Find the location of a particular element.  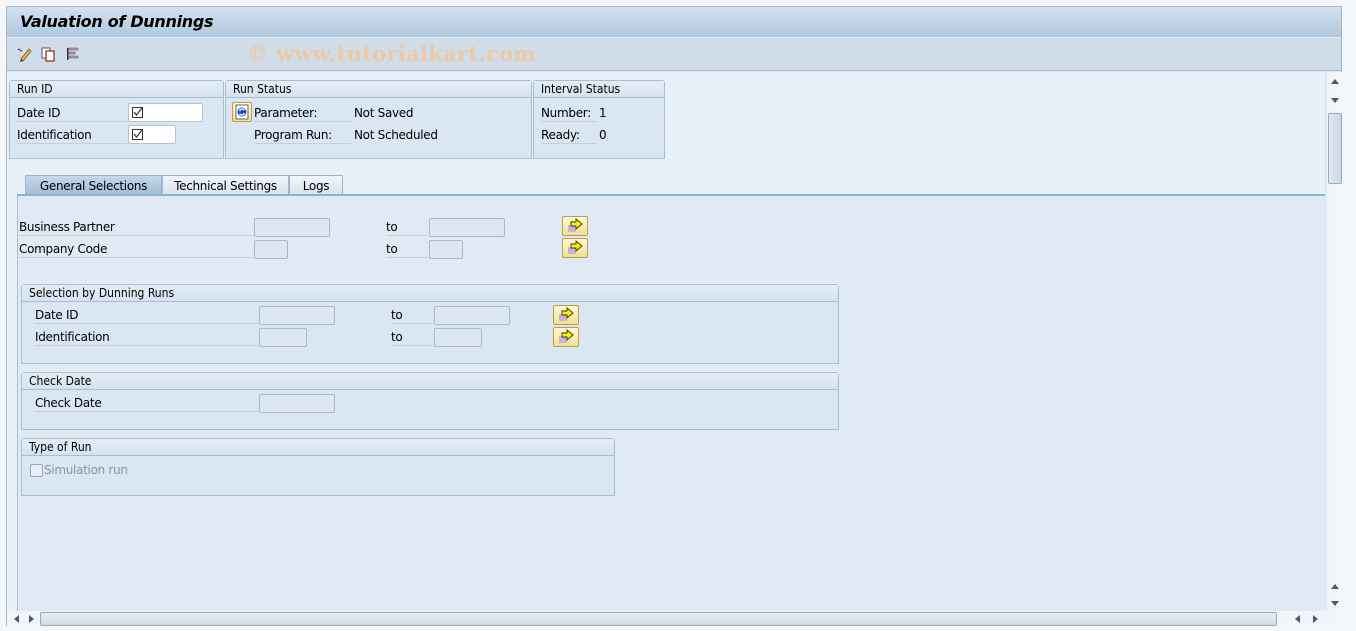

run-id-identification-input is located at coordinates (152, 134).